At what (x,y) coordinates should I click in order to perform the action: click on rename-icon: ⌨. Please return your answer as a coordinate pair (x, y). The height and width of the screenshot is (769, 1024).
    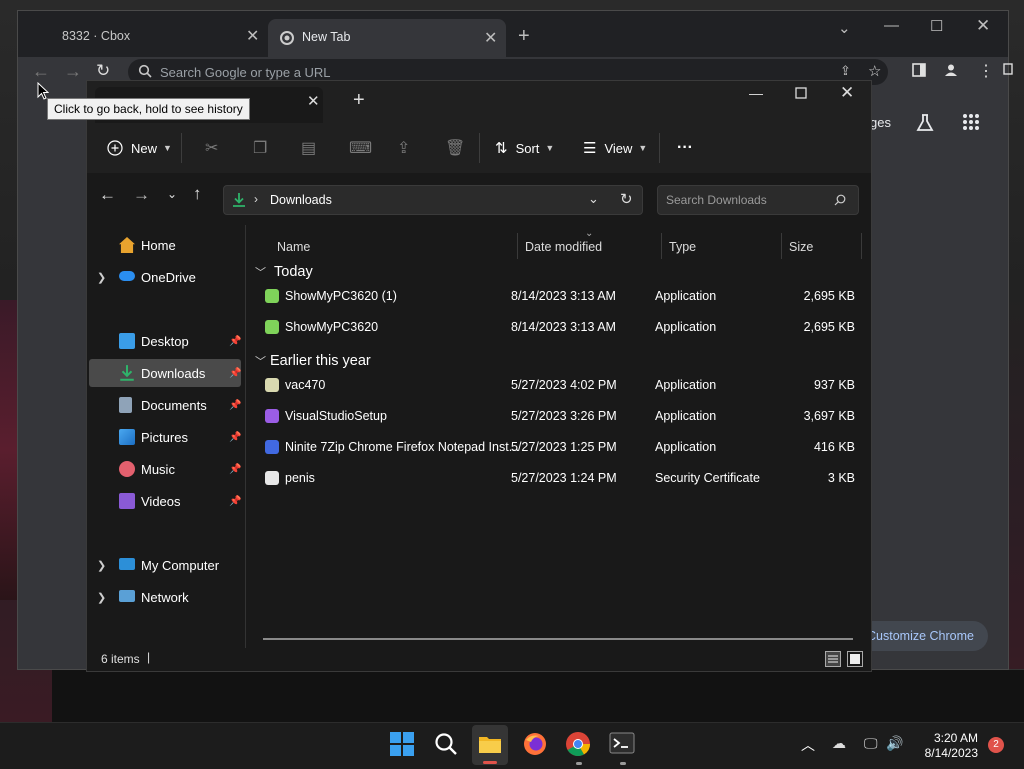
    Looking at the image, I should click on (360, 148).